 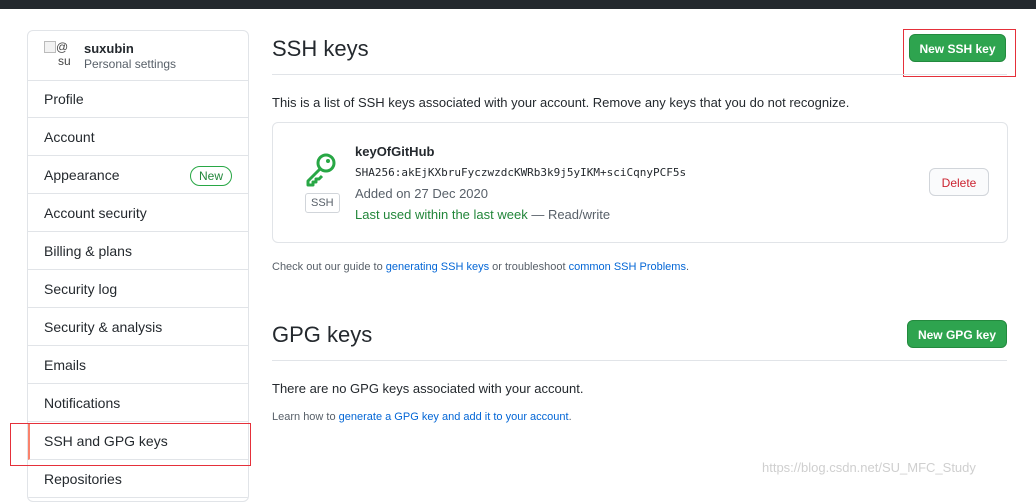 What do you see at coordinates (138, 56) in the screenshot?
I see `profile-header: @ su suxubin Personal settings` at bounding box center [138, 56].